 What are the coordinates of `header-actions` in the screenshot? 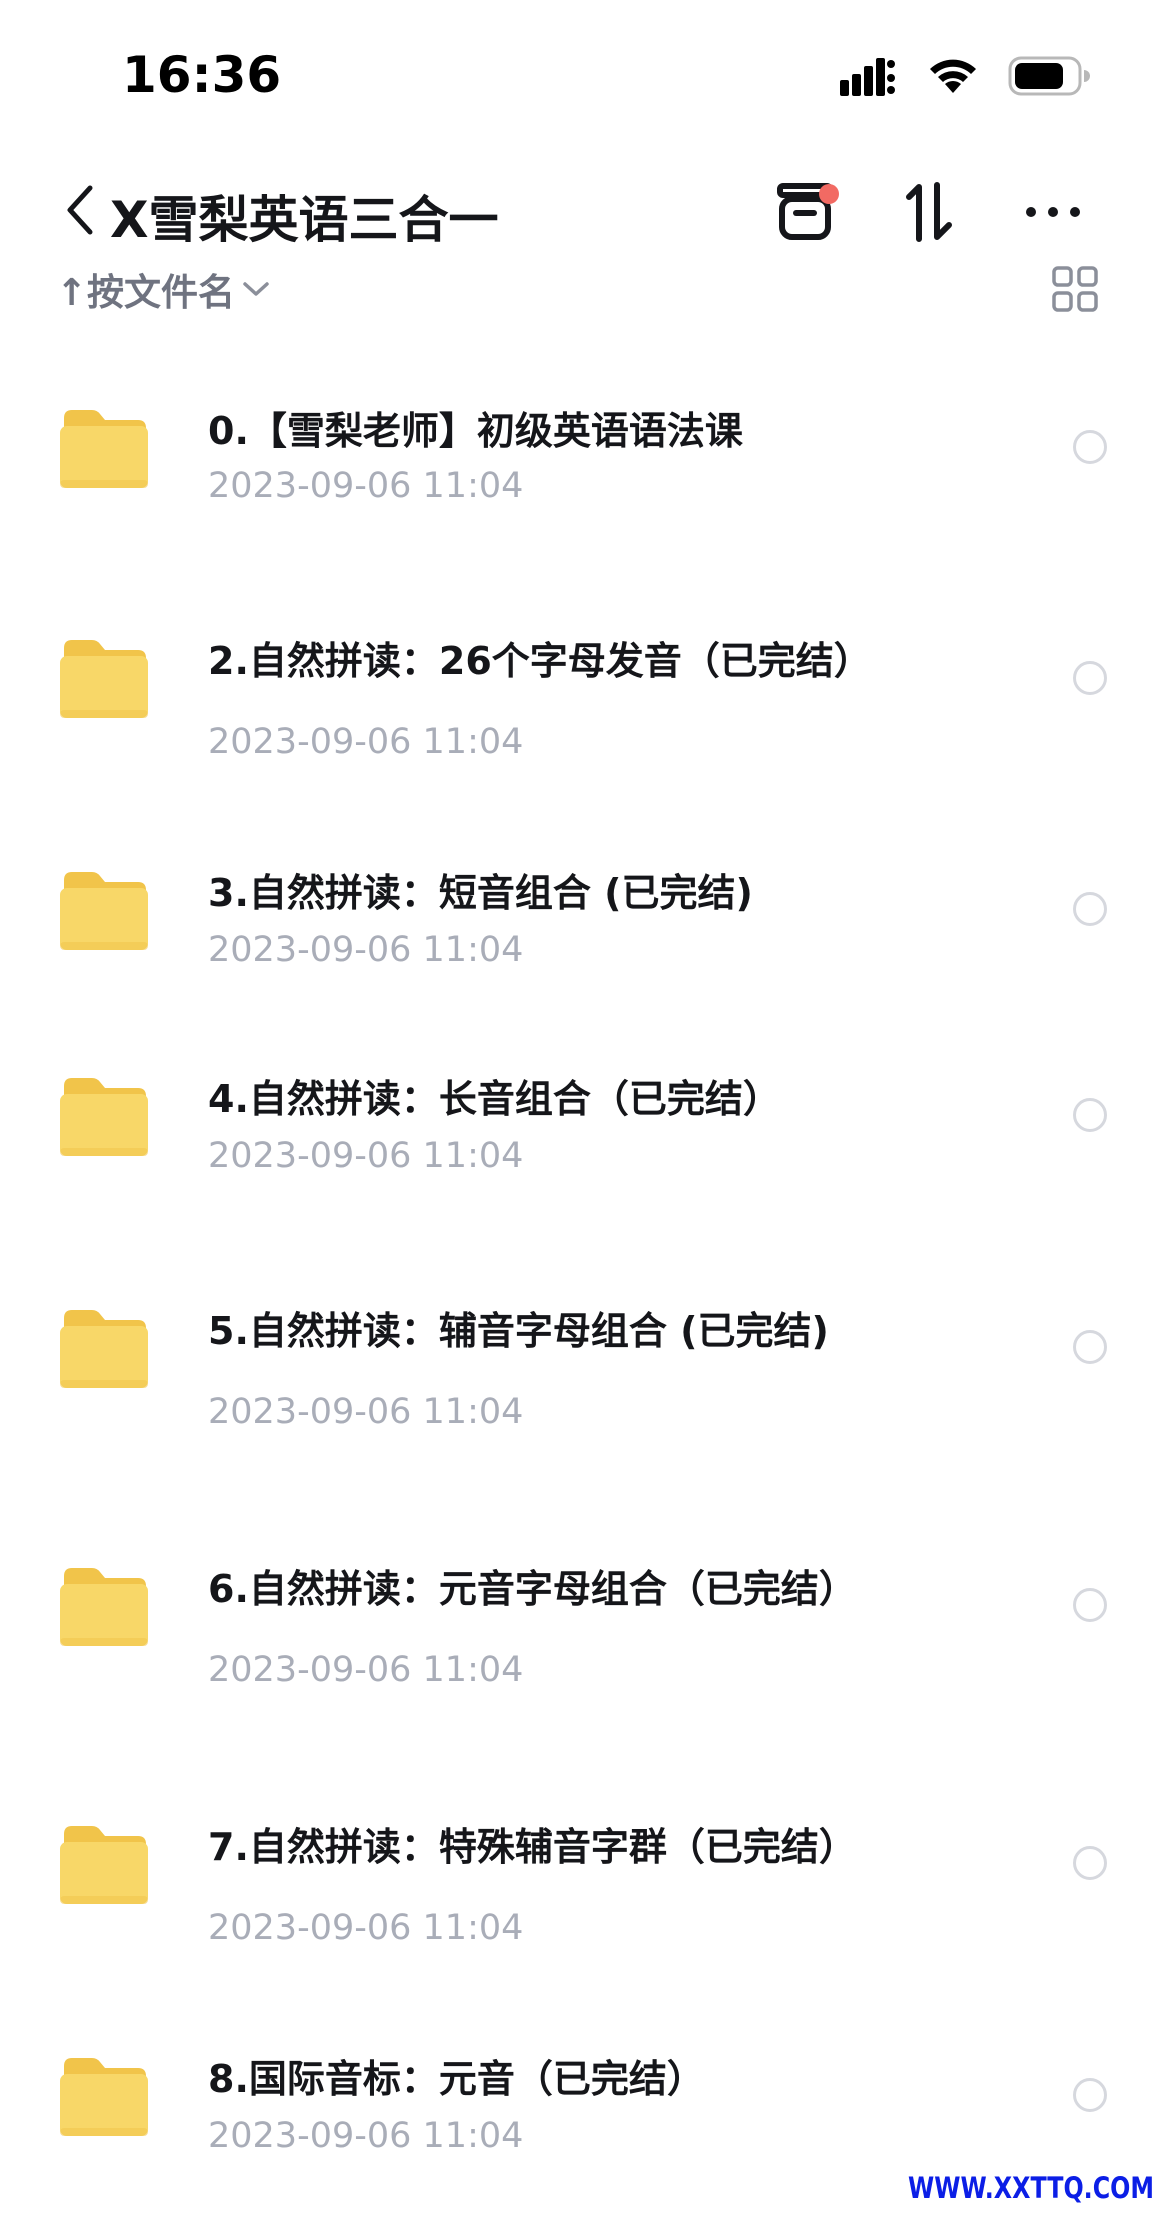 It's located at (929, 212).